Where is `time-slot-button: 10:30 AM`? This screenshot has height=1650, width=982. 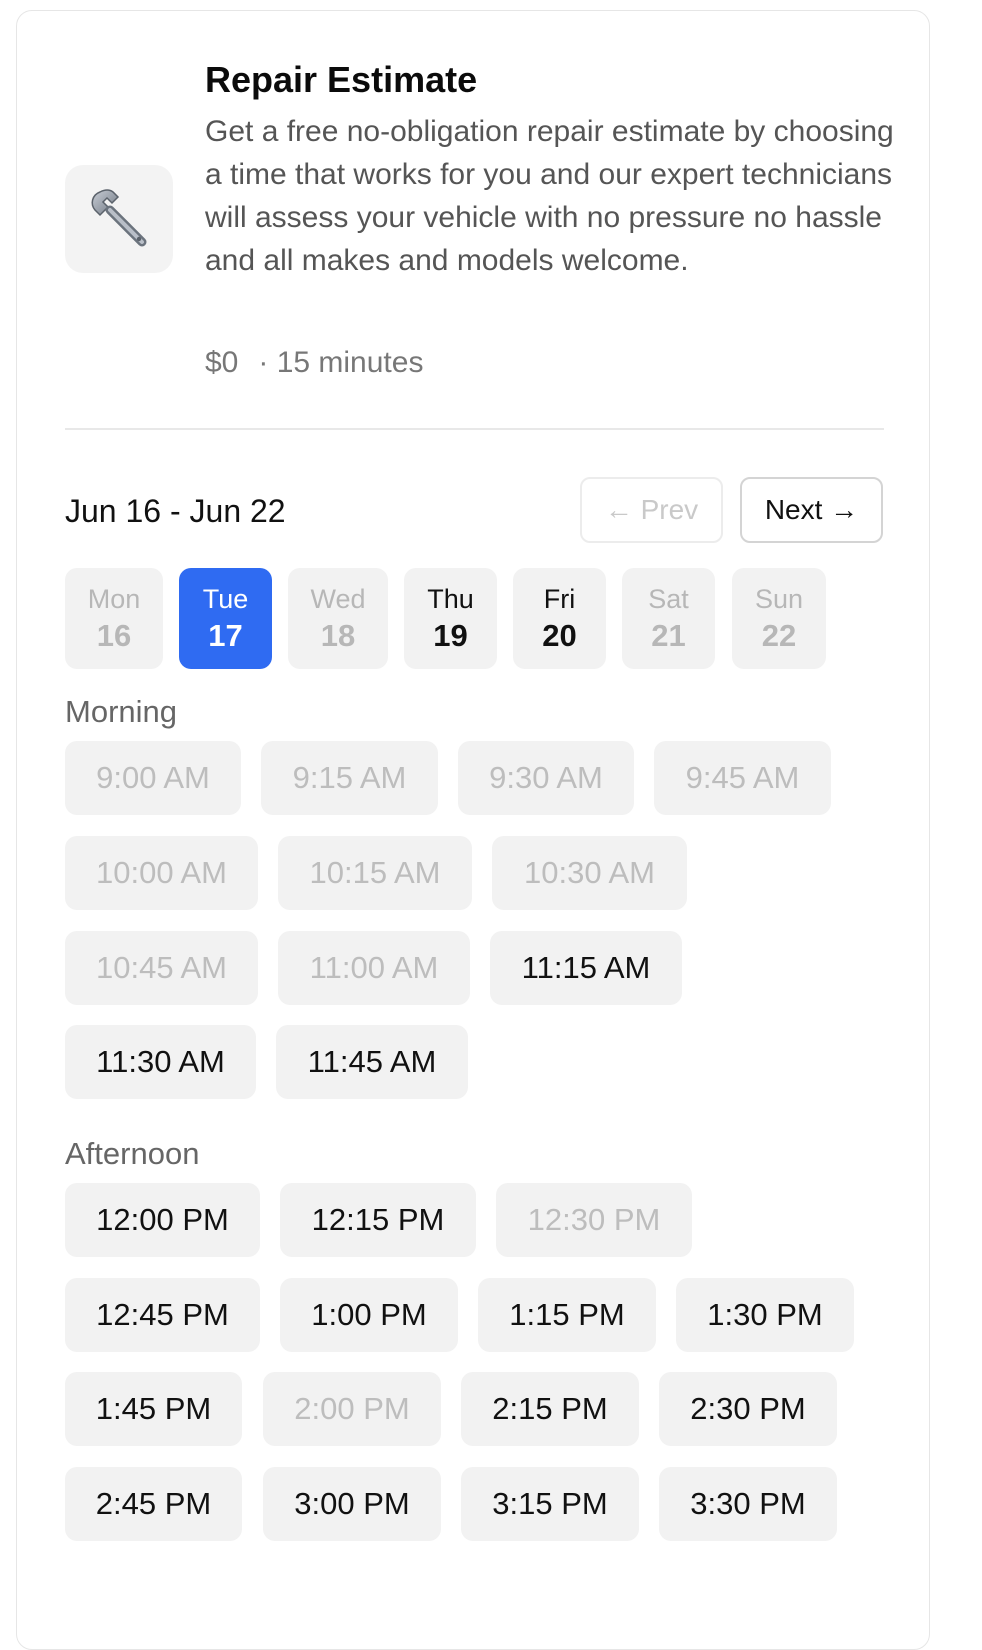
time-slot-button: 10:30 AM is located at coordinates (589, 873).